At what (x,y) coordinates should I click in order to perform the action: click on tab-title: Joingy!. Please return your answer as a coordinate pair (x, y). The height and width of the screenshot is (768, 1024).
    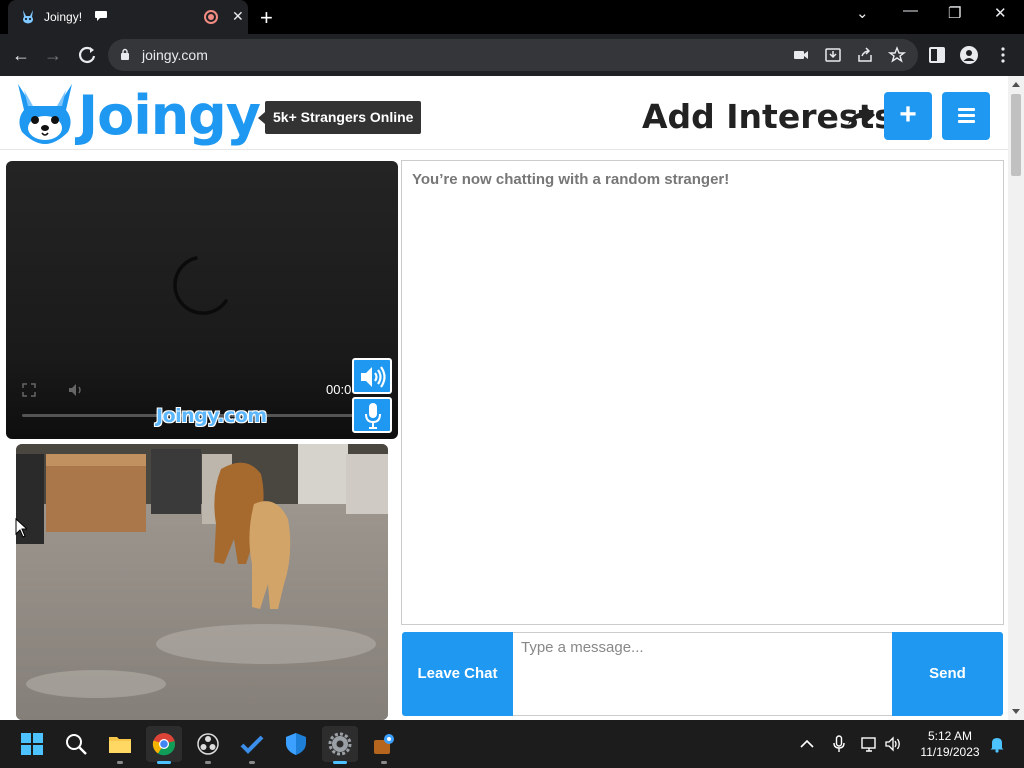
    Looking at the image, I should click on (63, 17).